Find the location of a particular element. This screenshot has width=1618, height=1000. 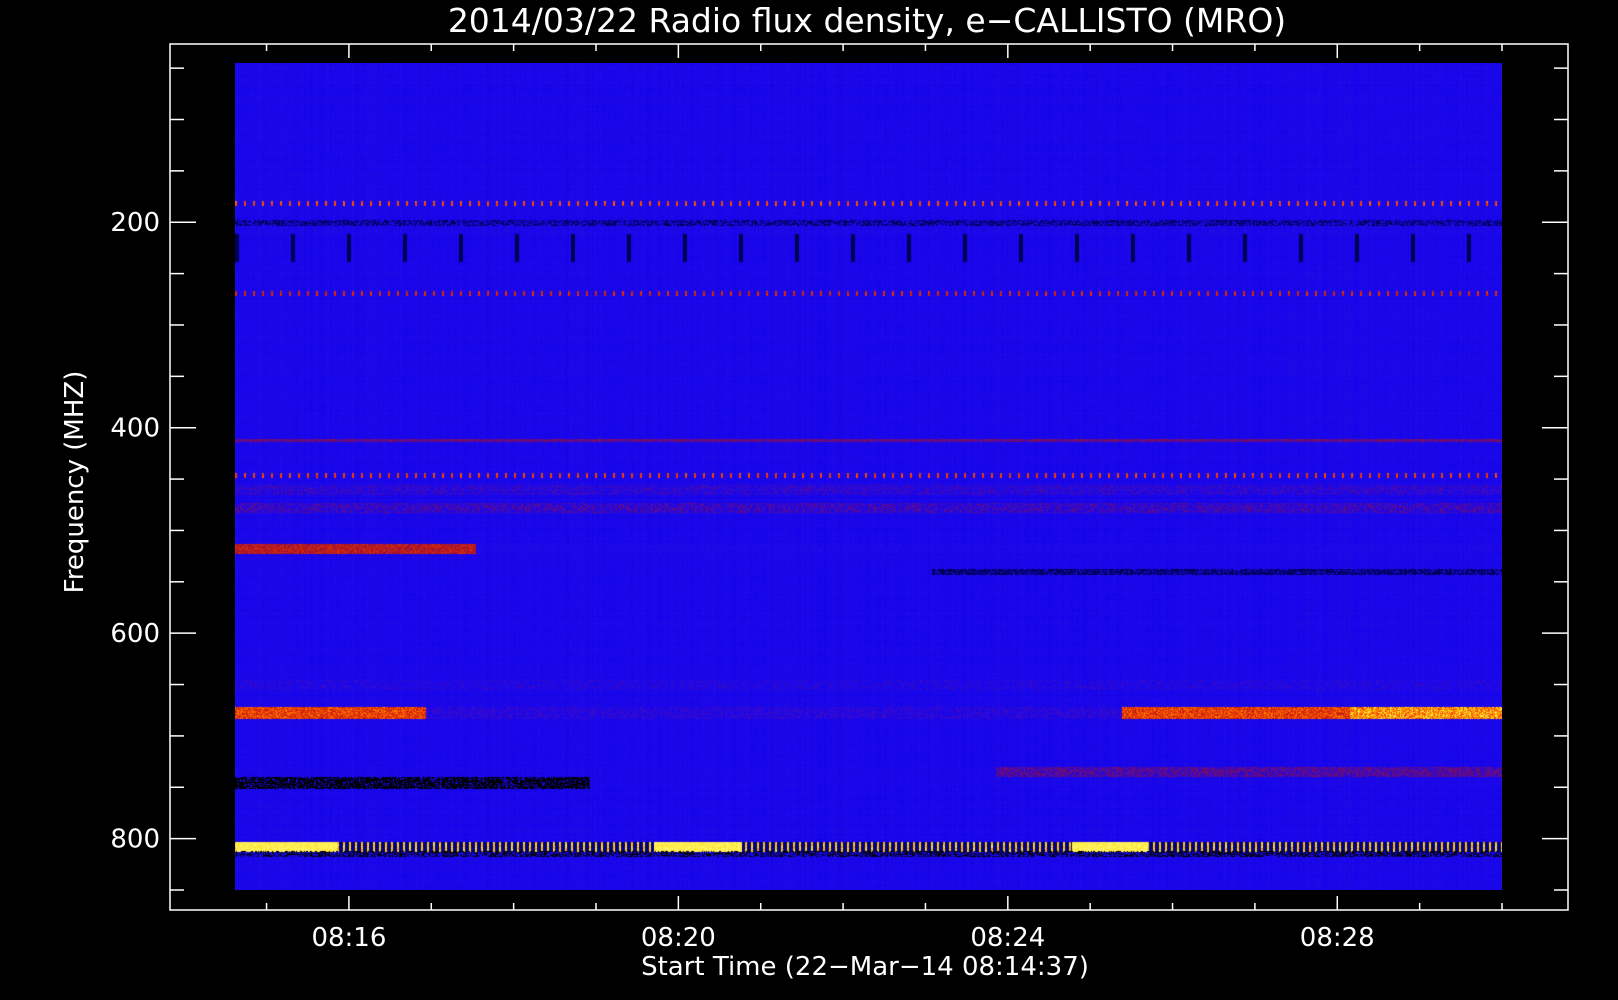

x-tick-label: 08:24 is located at coordinates (1007, 938).